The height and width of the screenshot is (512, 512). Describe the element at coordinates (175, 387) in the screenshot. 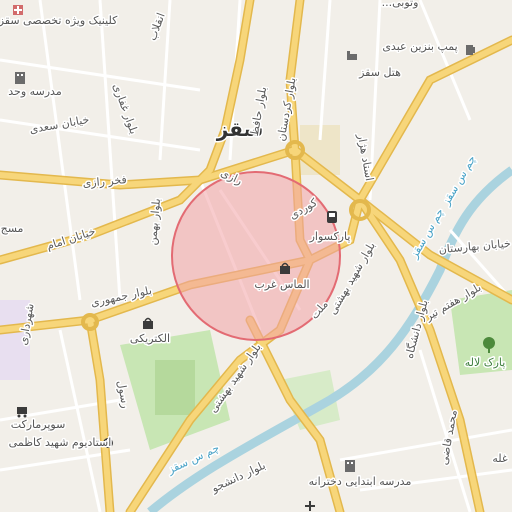

I see `stadium-field` at that location.